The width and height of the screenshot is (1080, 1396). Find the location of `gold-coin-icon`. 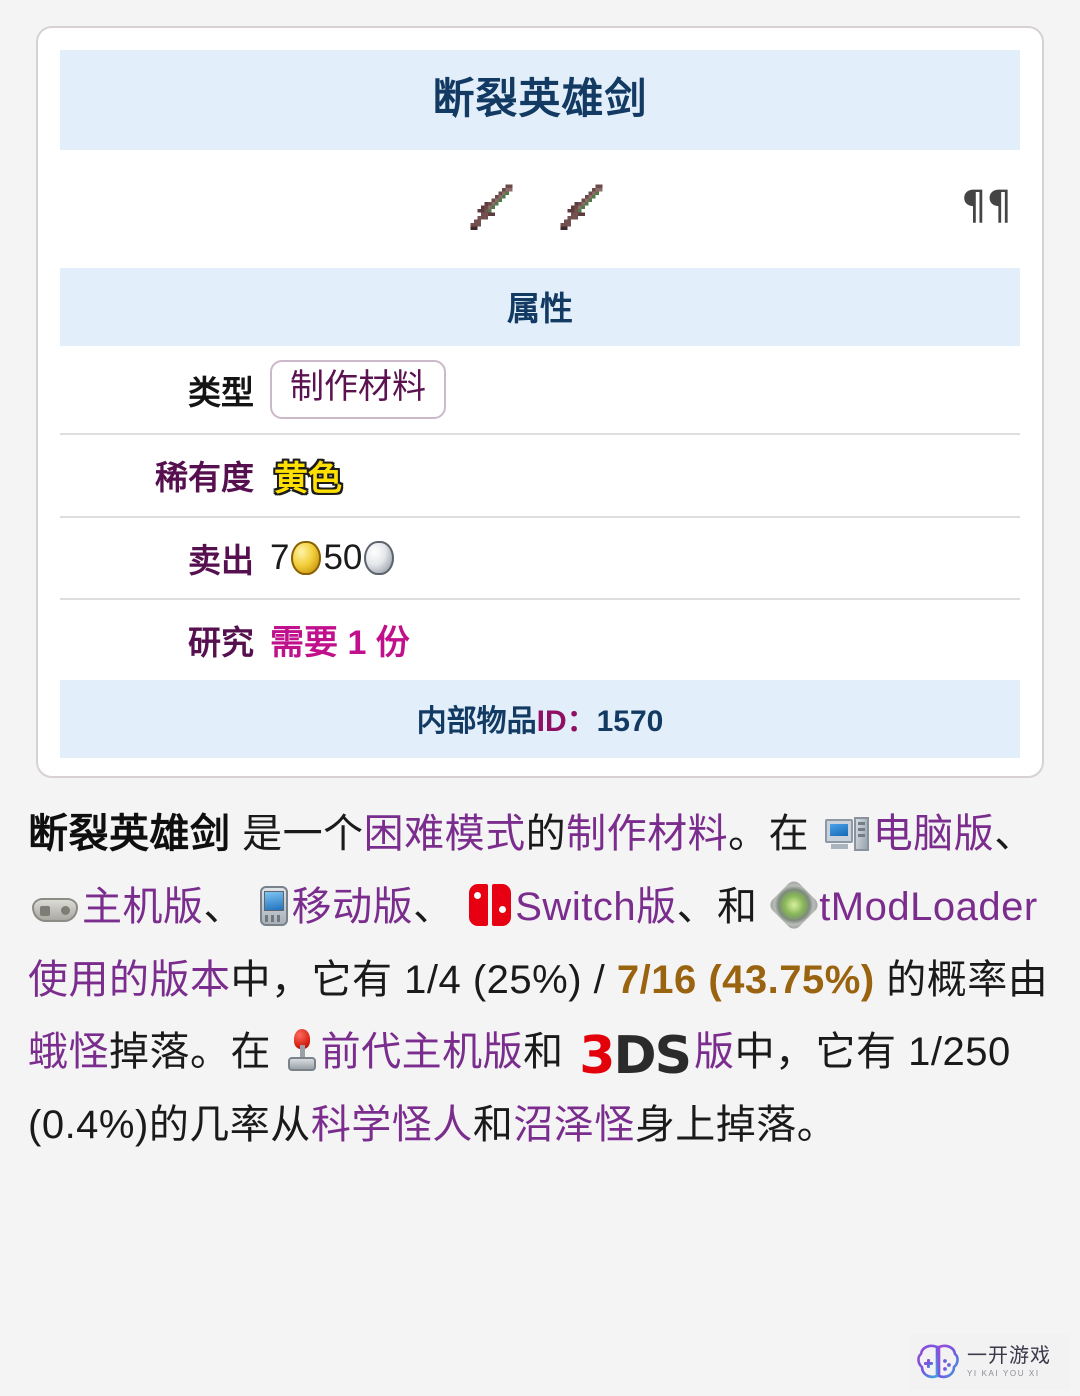

gold-coin-icon is located at coordinates (306, 557).